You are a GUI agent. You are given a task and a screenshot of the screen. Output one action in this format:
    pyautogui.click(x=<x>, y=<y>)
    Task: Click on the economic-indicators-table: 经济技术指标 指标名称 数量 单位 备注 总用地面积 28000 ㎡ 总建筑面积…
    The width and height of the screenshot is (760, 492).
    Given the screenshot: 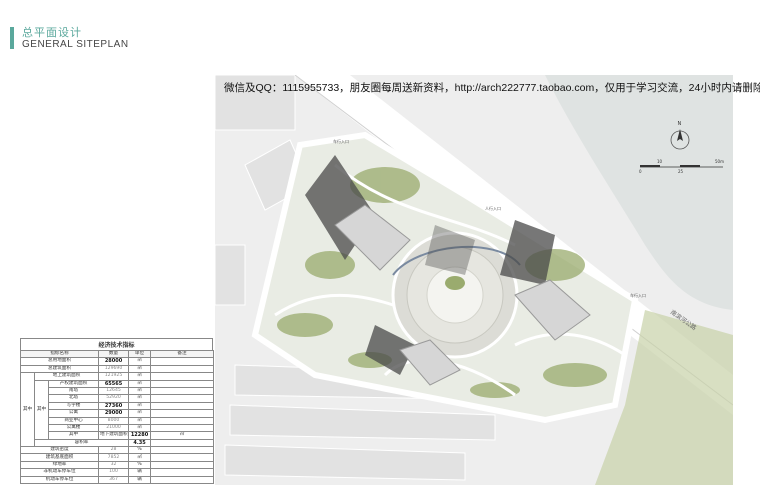 What is the action you would take?
    pyautogui.click(x=117, y=411)
    